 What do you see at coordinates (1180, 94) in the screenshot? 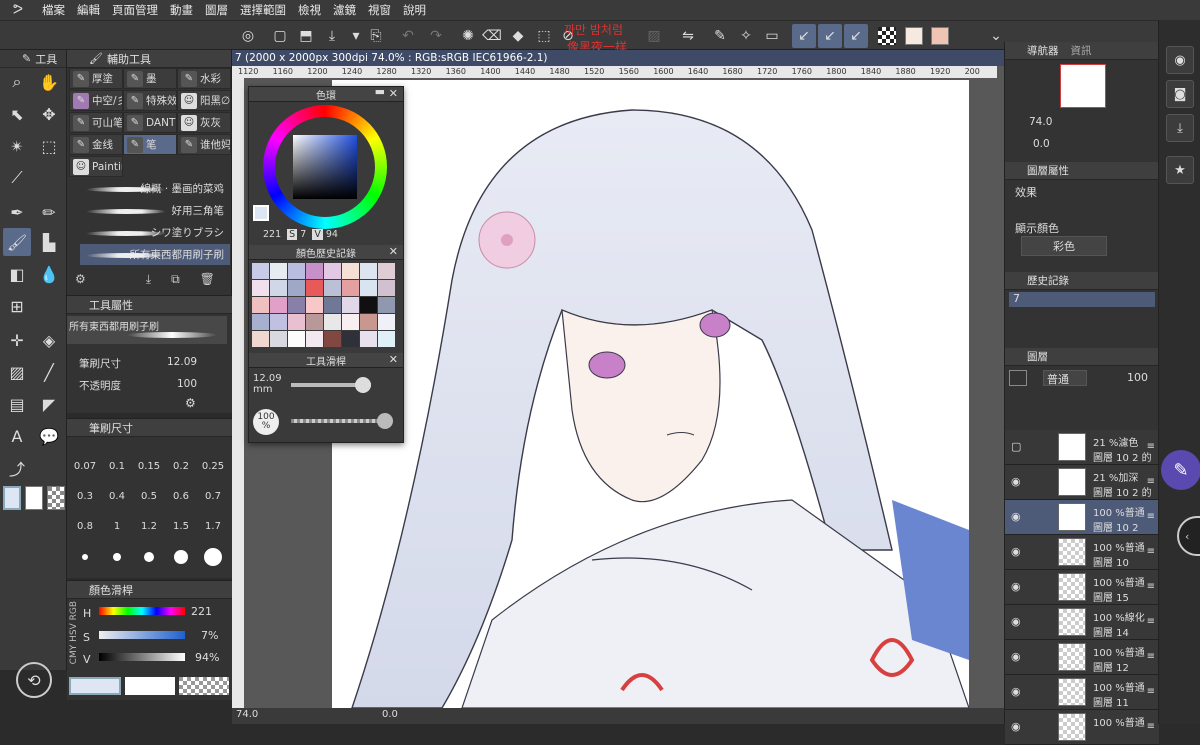
I see `camera-icon: ◙` at bounding box center [1180, 94].